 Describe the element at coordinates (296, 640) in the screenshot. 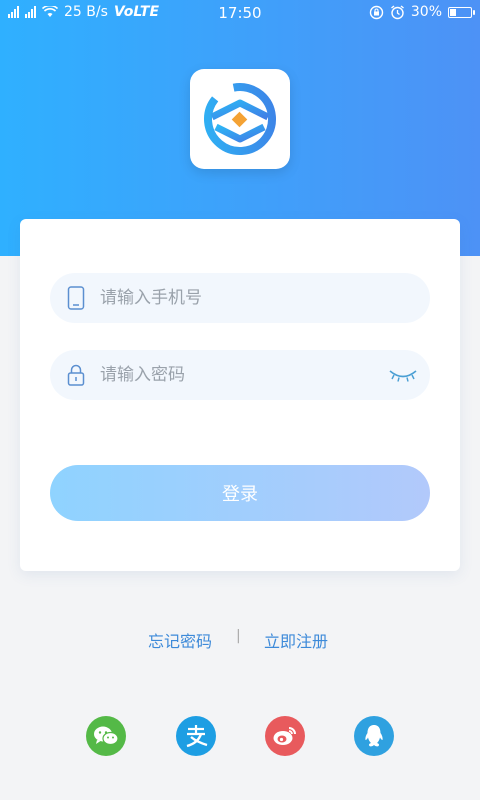

I see `register-link: 立即注册` at that location.